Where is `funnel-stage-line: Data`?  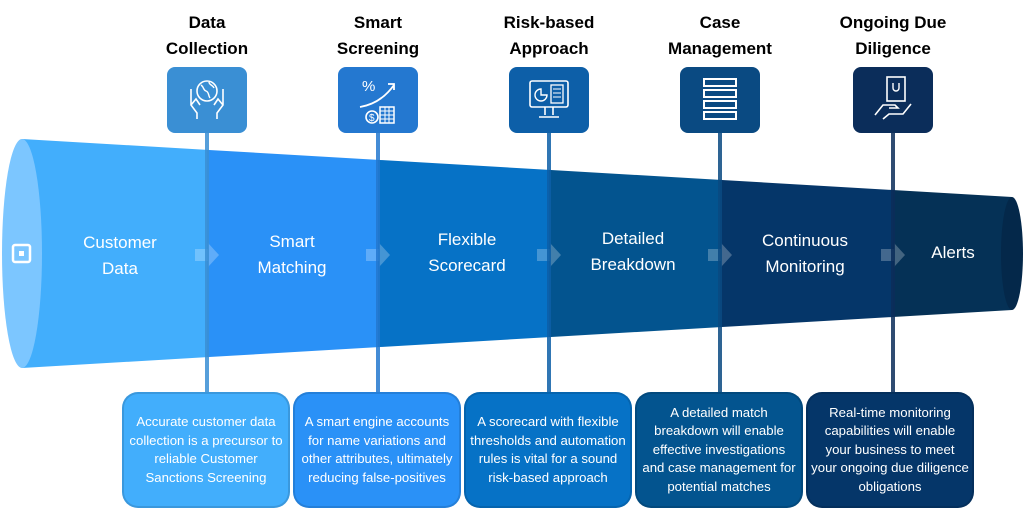 funnel-stage-line: Data is located at coordinates (120, 268).